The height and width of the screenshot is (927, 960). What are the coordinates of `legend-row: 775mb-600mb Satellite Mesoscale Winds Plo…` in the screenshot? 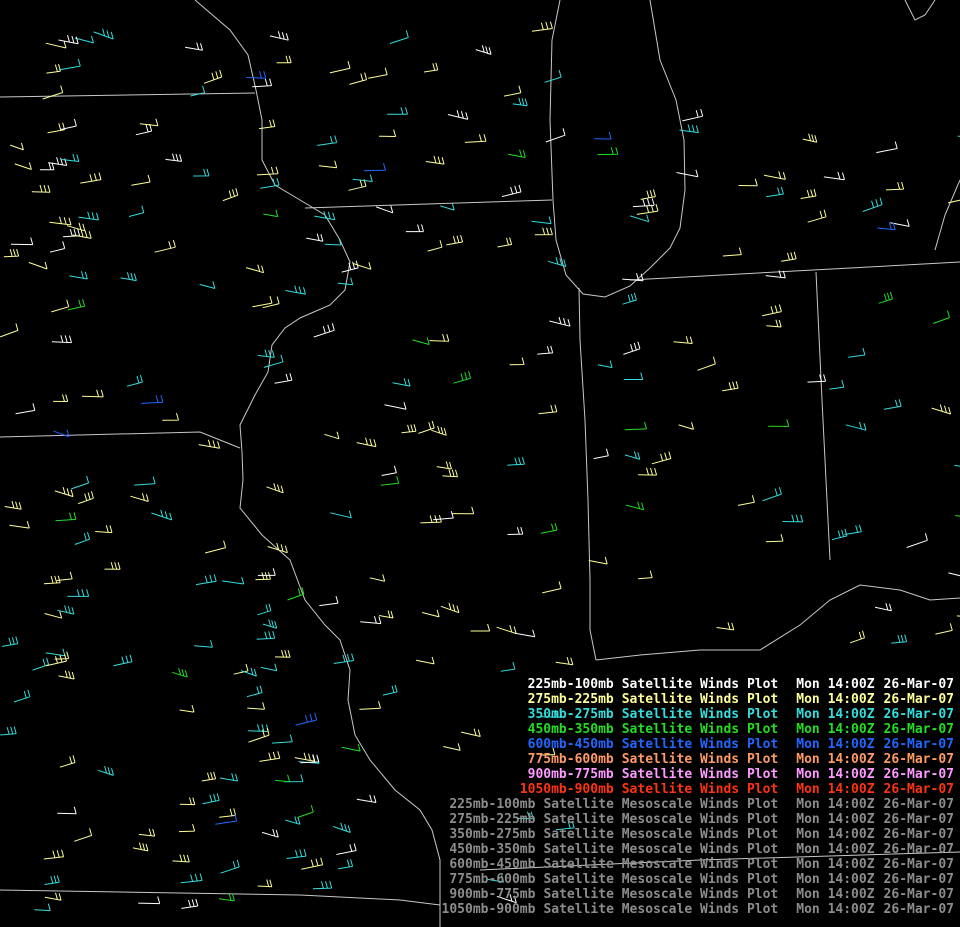 It's located at (654, 879).